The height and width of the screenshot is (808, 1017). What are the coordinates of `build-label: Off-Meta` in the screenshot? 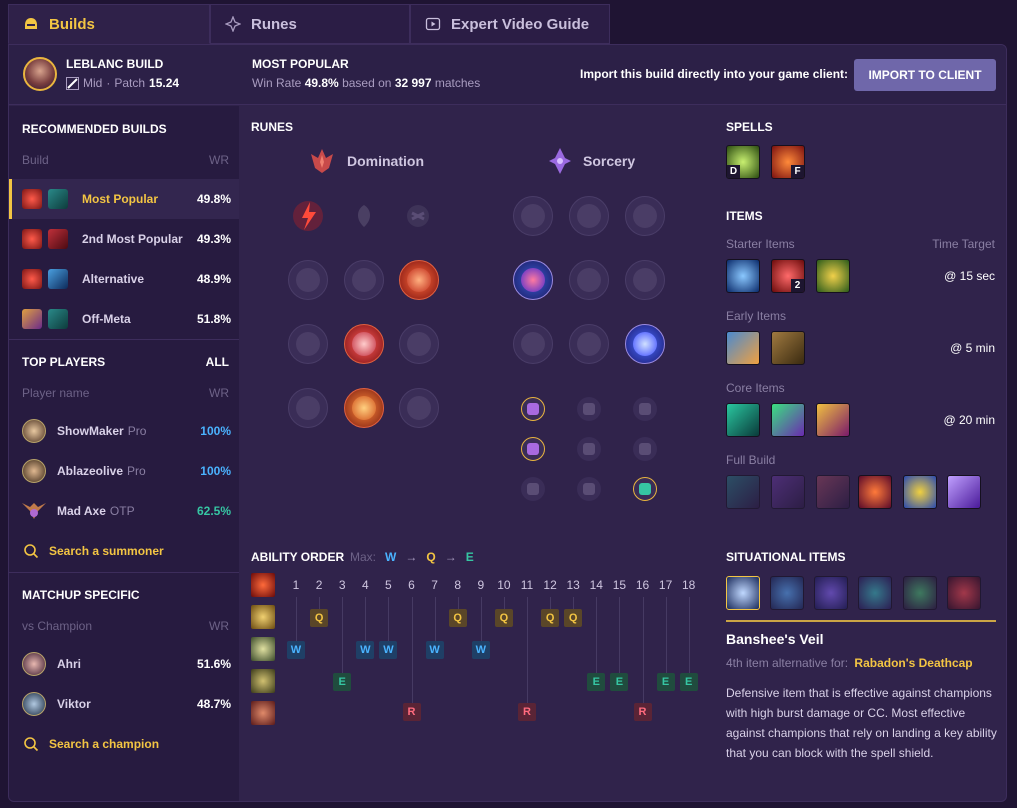 It's located at (106, 319).